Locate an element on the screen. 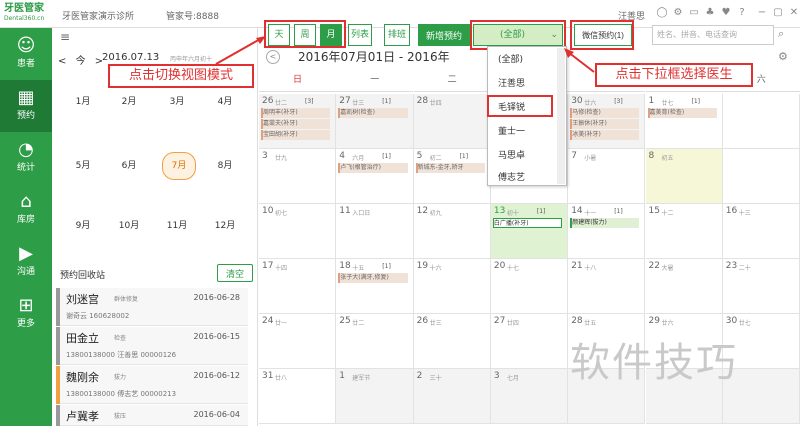 The width and height of the screenshot is (800, 426). watermark: 软件技巧 is located at coordinates (654, 363).